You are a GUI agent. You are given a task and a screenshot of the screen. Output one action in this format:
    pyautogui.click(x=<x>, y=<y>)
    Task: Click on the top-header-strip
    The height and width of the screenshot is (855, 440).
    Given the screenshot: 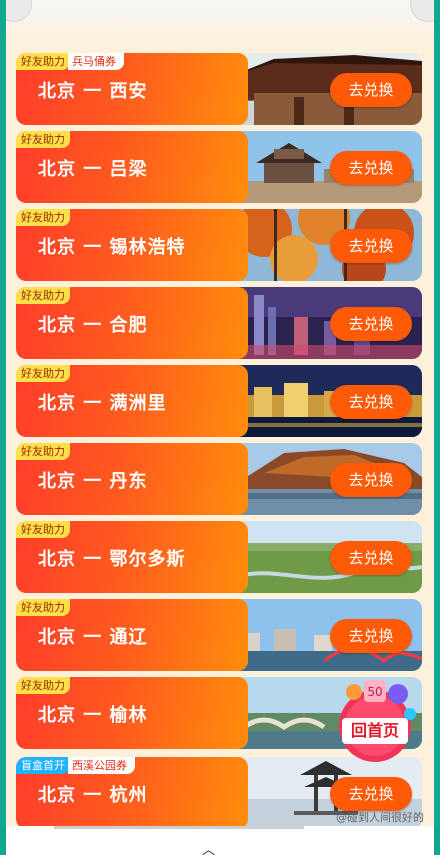 What is the action you would take?
    pyautogui.click(x=220, y=22)
    